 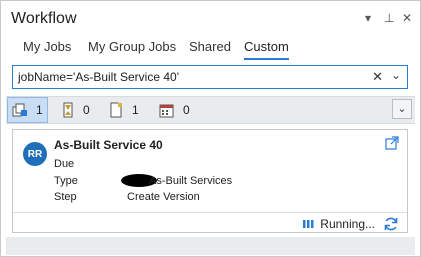 I want to click on tab-custom: Custom, so click(x=266, y=49).